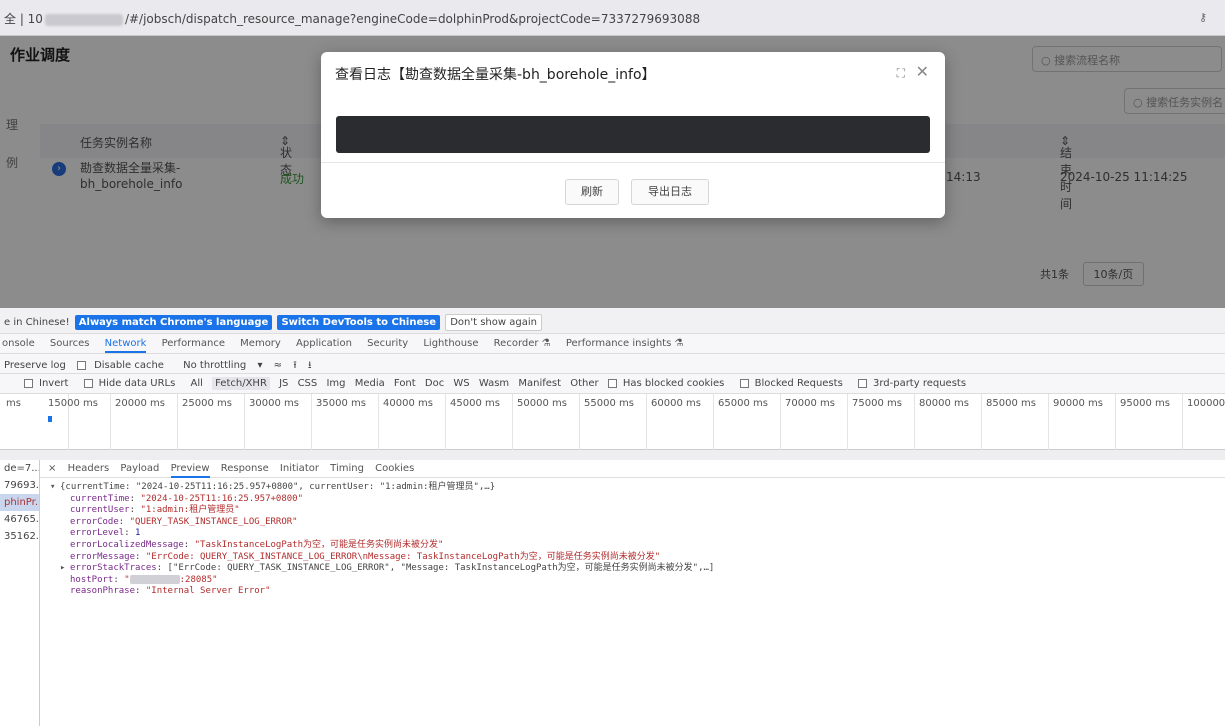 The width and height of the screenshot is (1225, 726). I want to click on hide-data-urls-checkbox: Hide data URLs, so click(132, 383).